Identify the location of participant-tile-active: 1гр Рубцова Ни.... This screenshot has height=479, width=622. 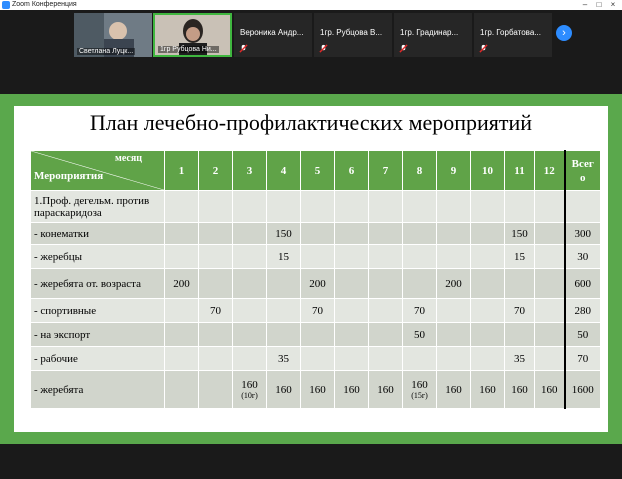
(192, 35).